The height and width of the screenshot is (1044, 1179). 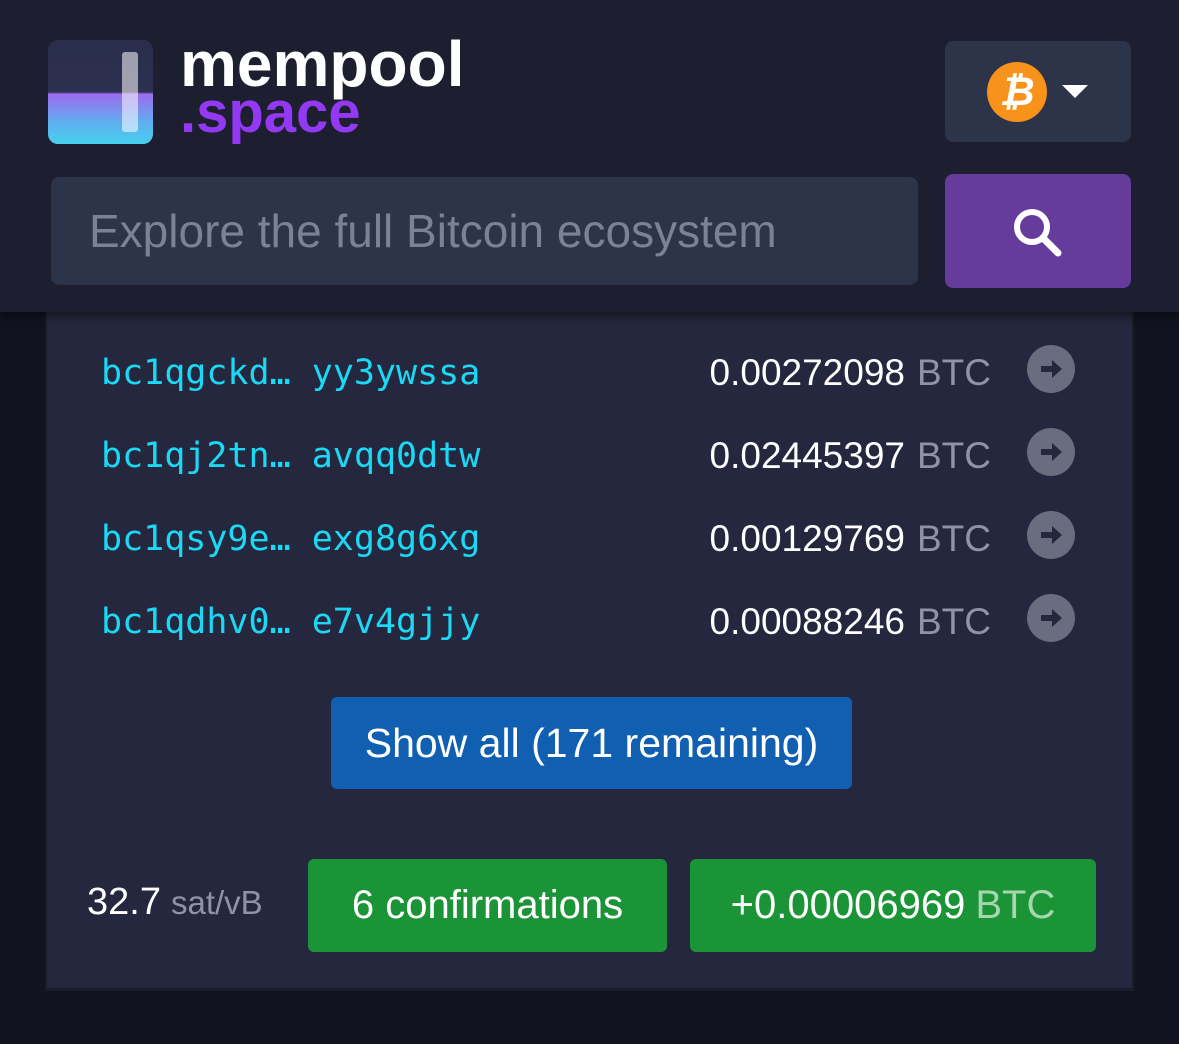 What do you see at coordinates (591, 622) in the screenshot?
I see `output-row: bc1qdhv0… e7v4gjjy 0.00088246 BTC` at bounding box center [591, 622].